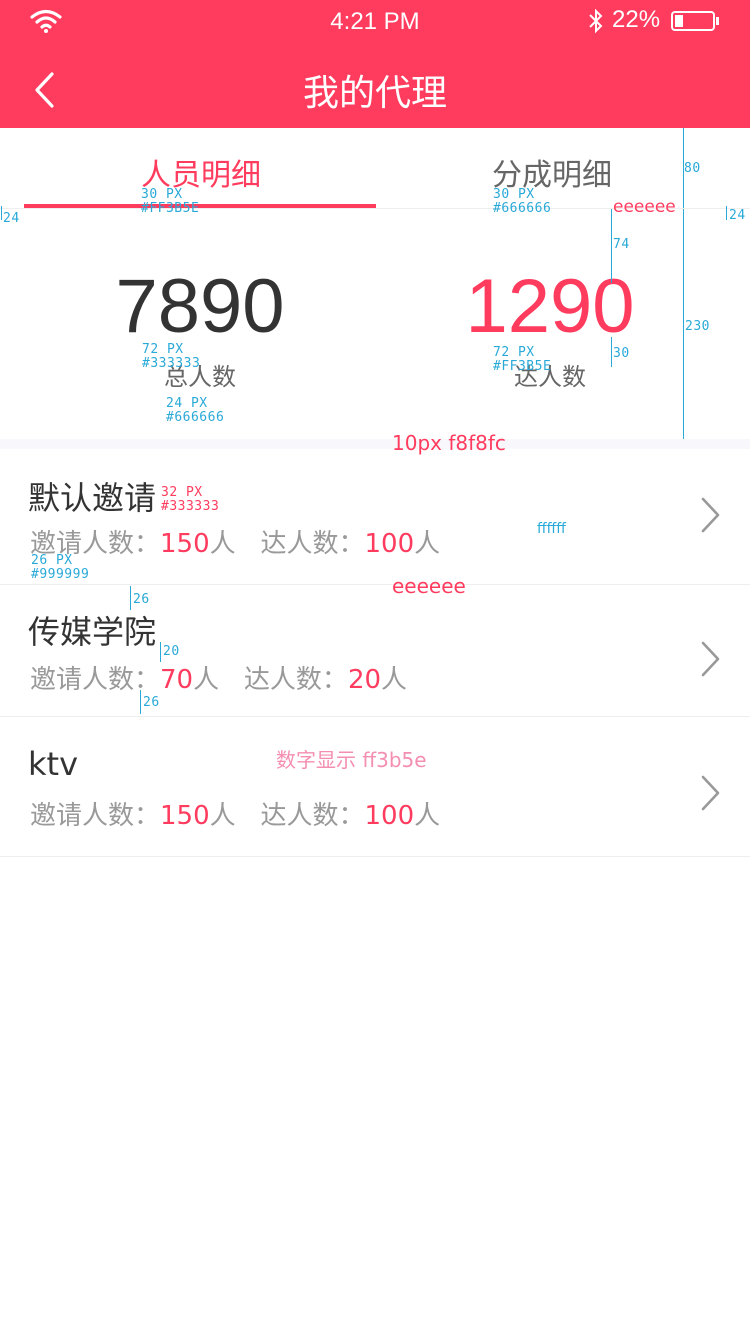  Describe the element at coordinates (195, 417) in the screenshot. I see `spec-label-color: #666666` at that location.